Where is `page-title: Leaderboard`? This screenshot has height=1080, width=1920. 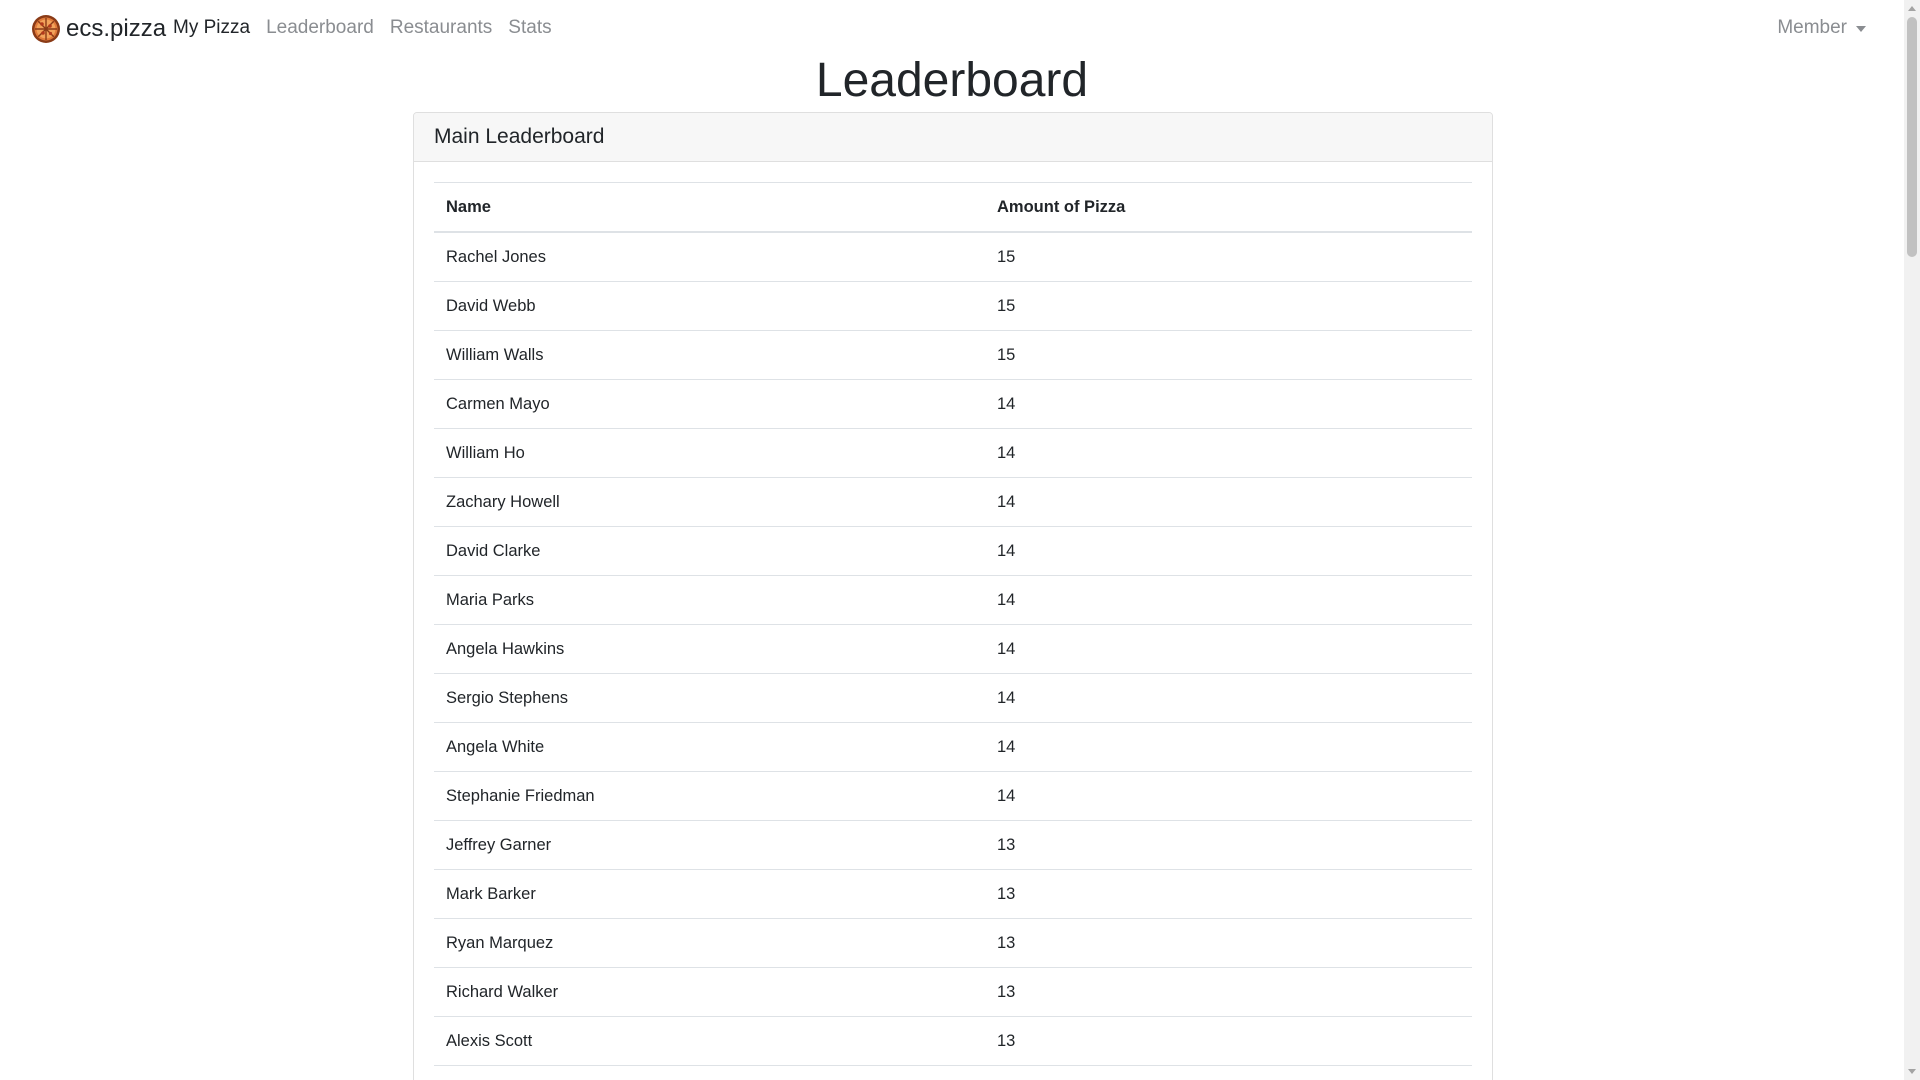
page-title: Leaderboard is located at coordinates (952, 80).